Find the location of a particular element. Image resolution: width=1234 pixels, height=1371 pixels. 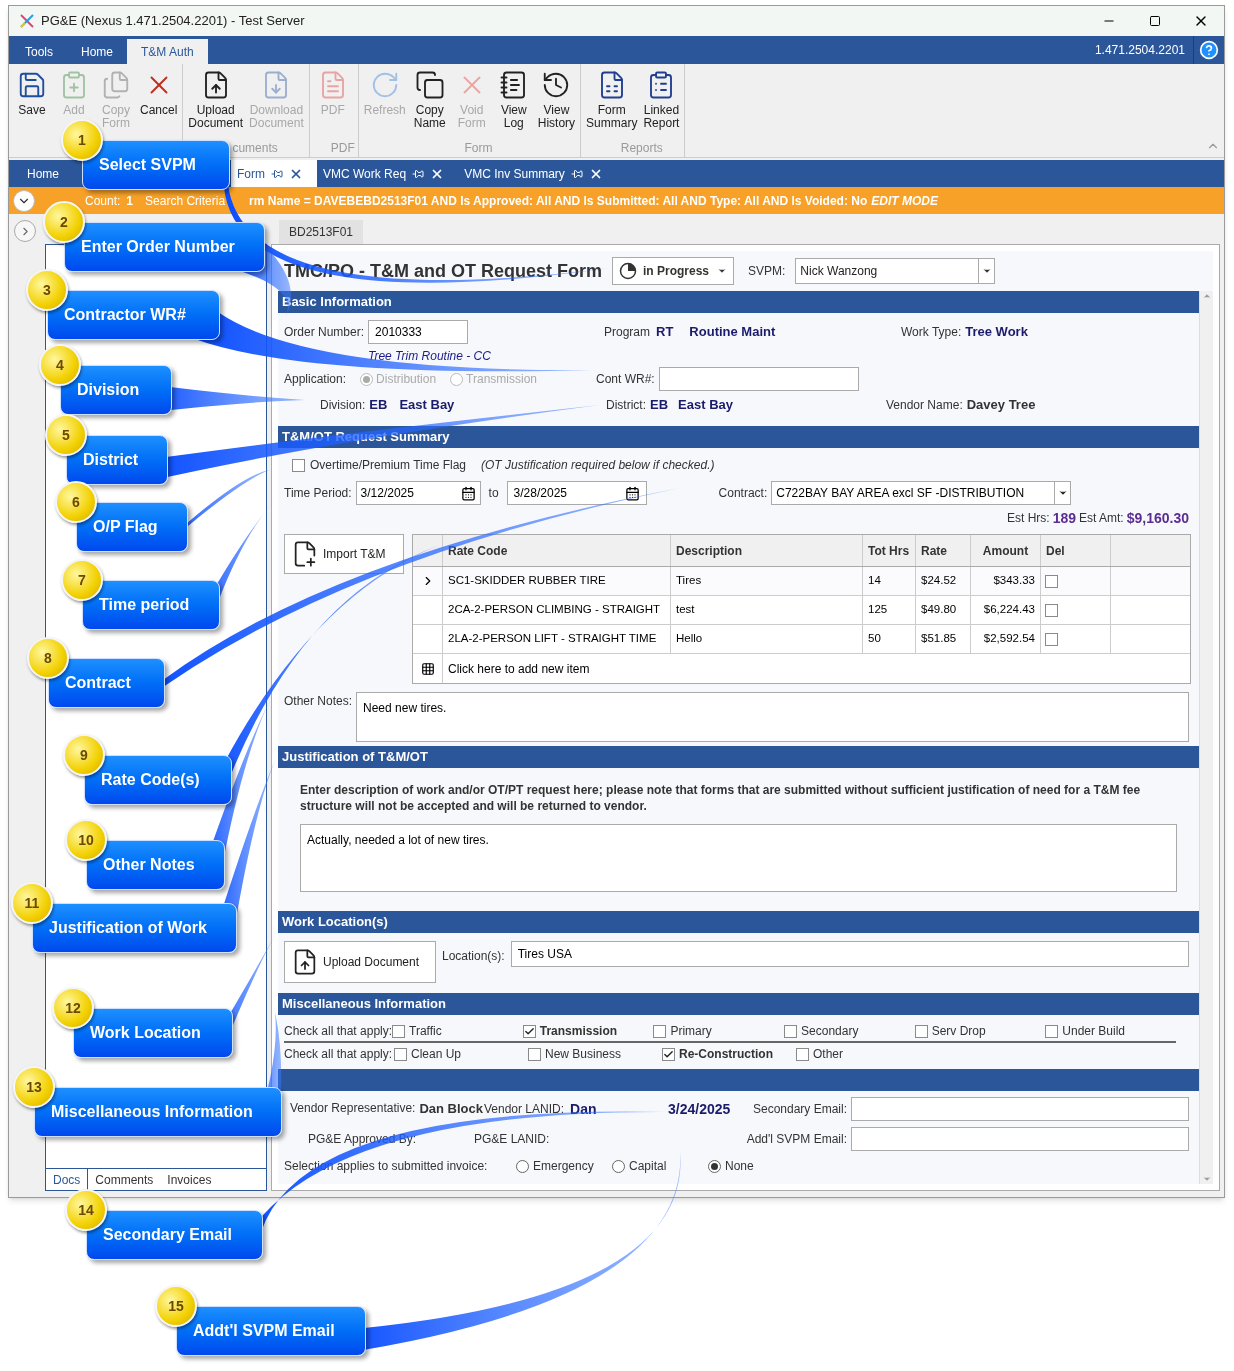

svpm-dropdown: Nick Wanzong is located at coordinates (895, 271).